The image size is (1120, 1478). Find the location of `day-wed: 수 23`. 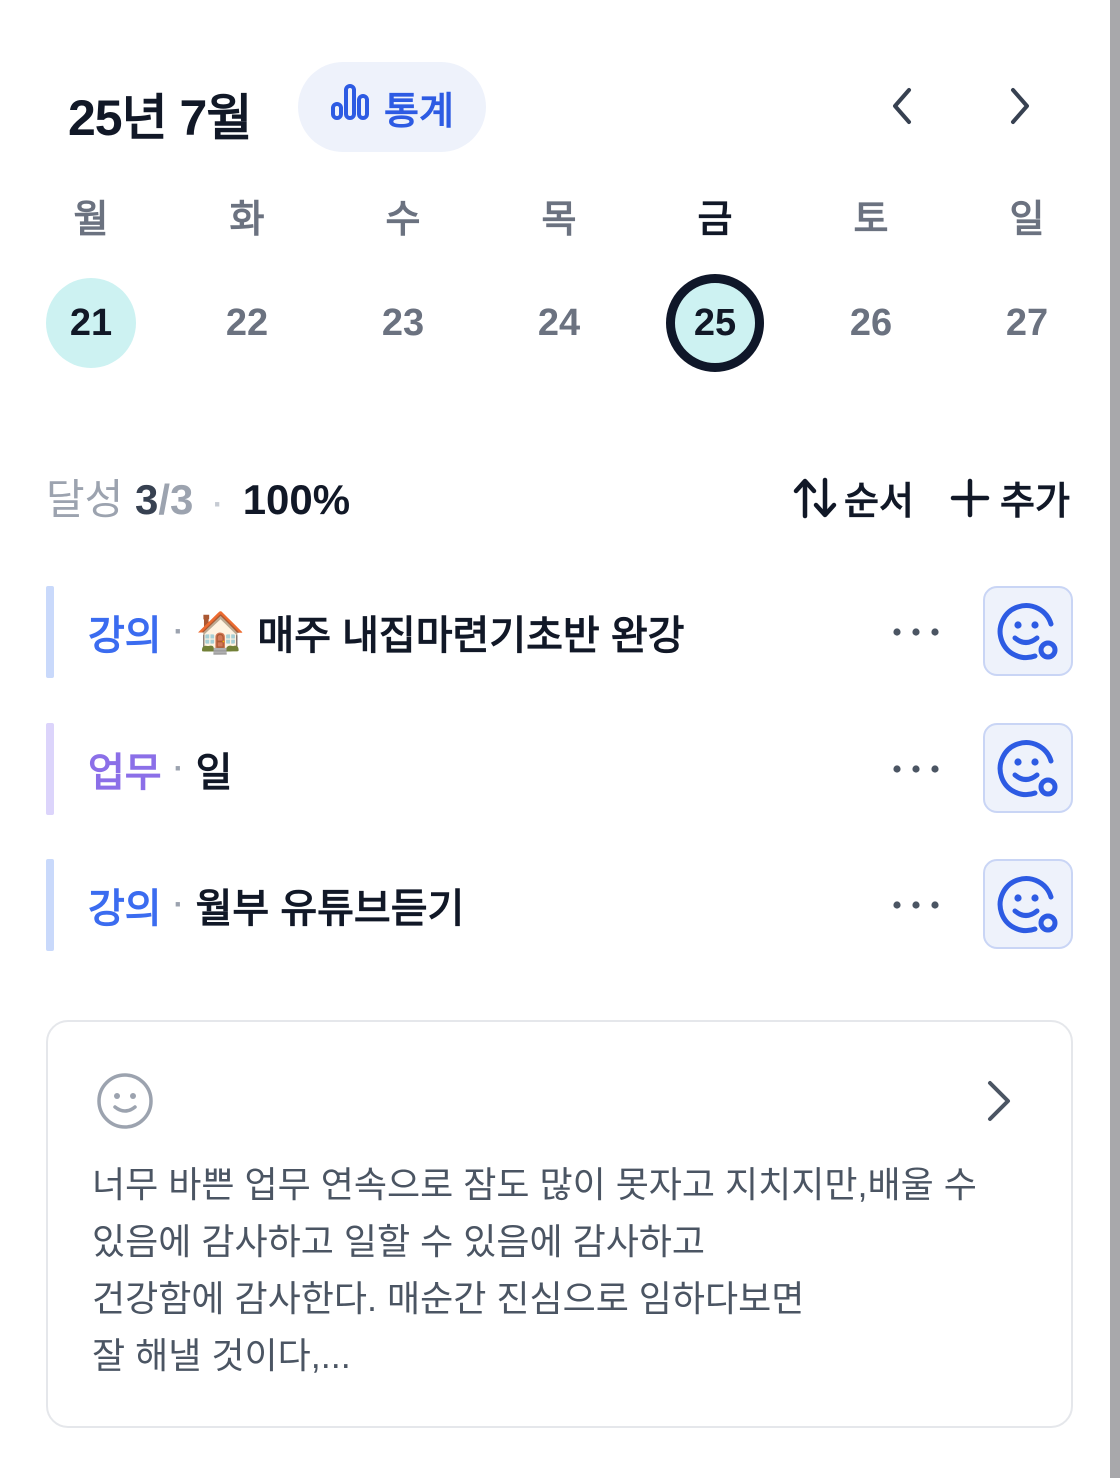

day-wed: 수 23 is located at coordinates (403, 267).